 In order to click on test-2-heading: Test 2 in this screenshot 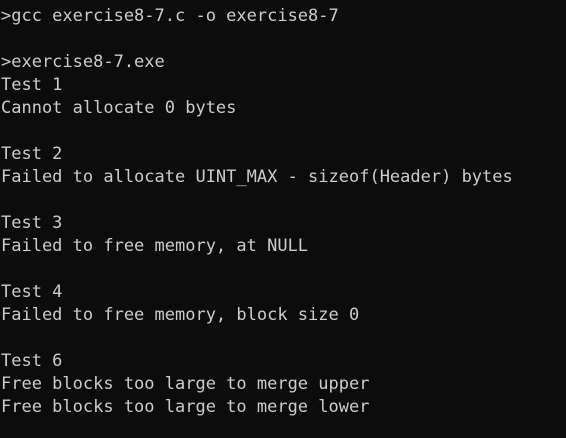, I will do `click(32, 154)`.